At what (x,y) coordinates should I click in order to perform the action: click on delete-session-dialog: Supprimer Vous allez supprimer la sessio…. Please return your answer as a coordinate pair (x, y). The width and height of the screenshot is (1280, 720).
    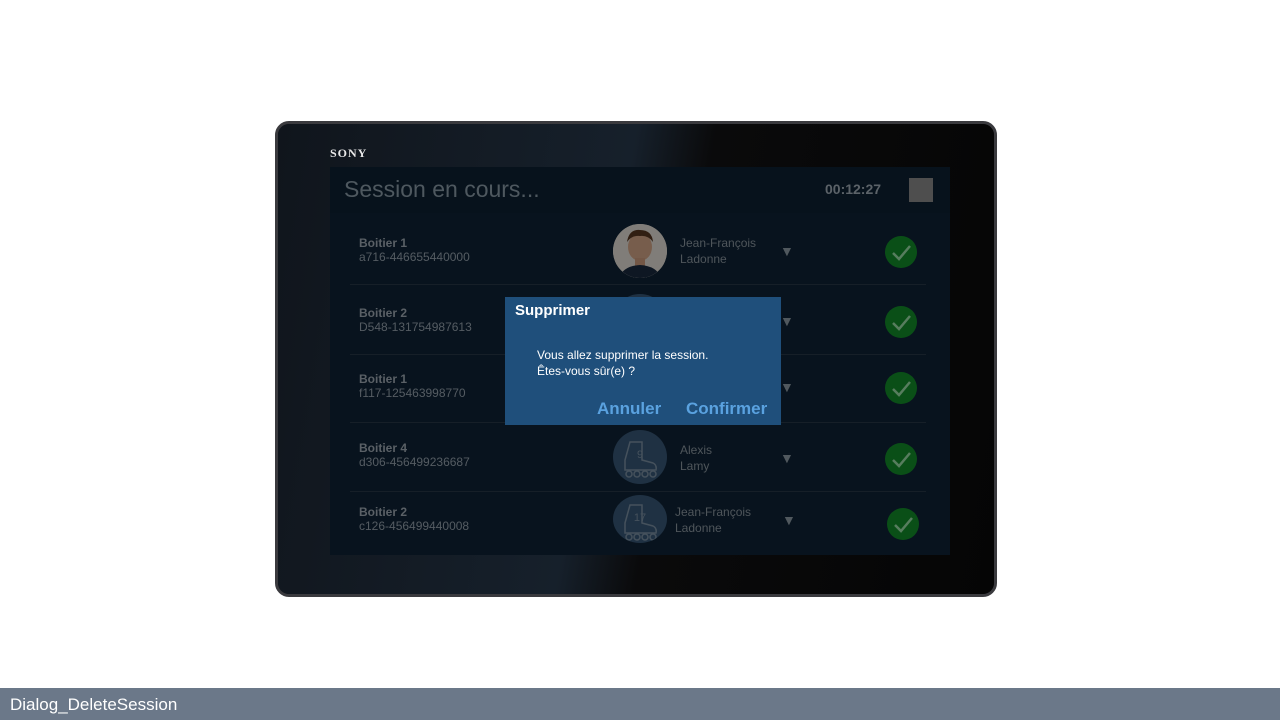
    Looking at the image, I should click on (643, 361).